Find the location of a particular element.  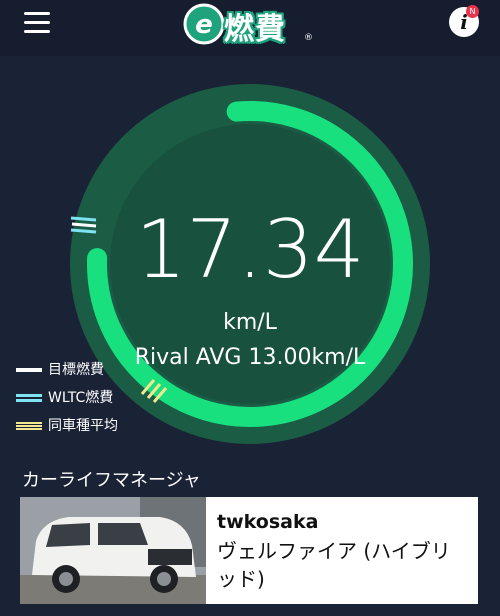

legend-wltc: WLTC燃費 is located at coordinates (86, 398).